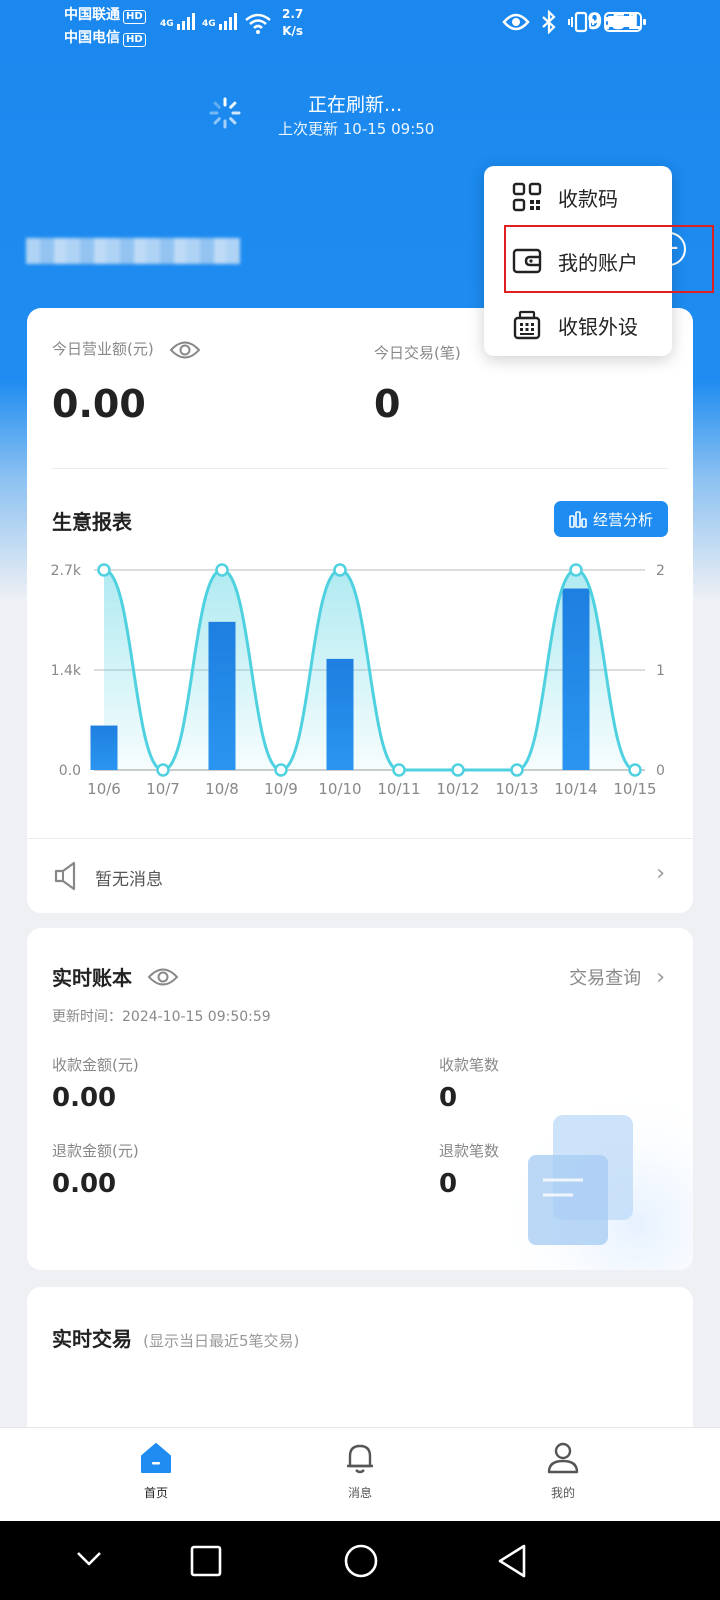 The width and height of the screenshot is (720, 1600). What do you see at coordinates (104, 789) in the screenshot?
I see `x-tick-label: 10/6` at bounding box center [104, 789].